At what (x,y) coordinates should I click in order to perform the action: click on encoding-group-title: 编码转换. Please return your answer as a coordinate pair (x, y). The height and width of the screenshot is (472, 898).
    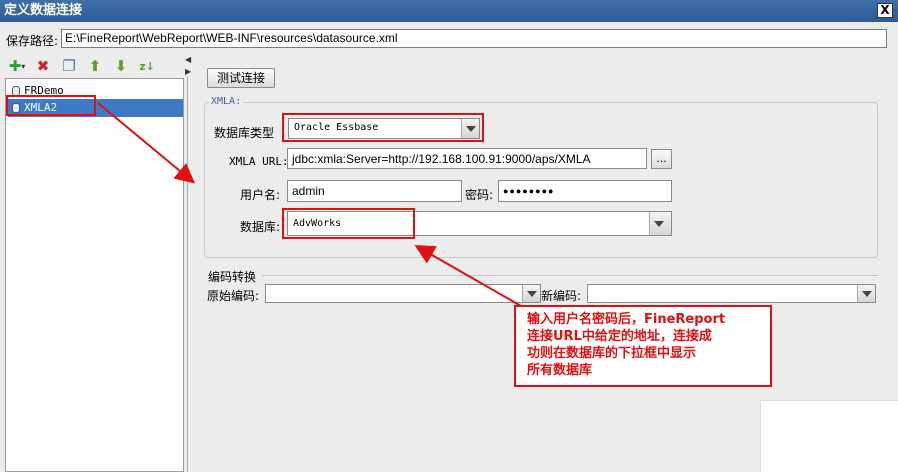
    Looking at the image, I should click on (232, 277).